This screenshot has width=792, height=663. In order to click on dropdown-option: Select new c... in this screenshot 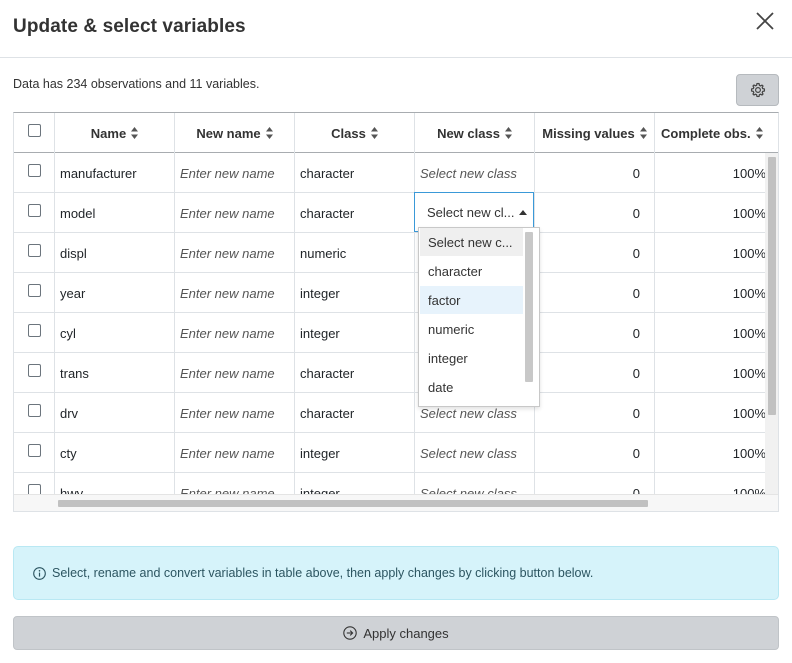, I will do `click(471, 242)`.